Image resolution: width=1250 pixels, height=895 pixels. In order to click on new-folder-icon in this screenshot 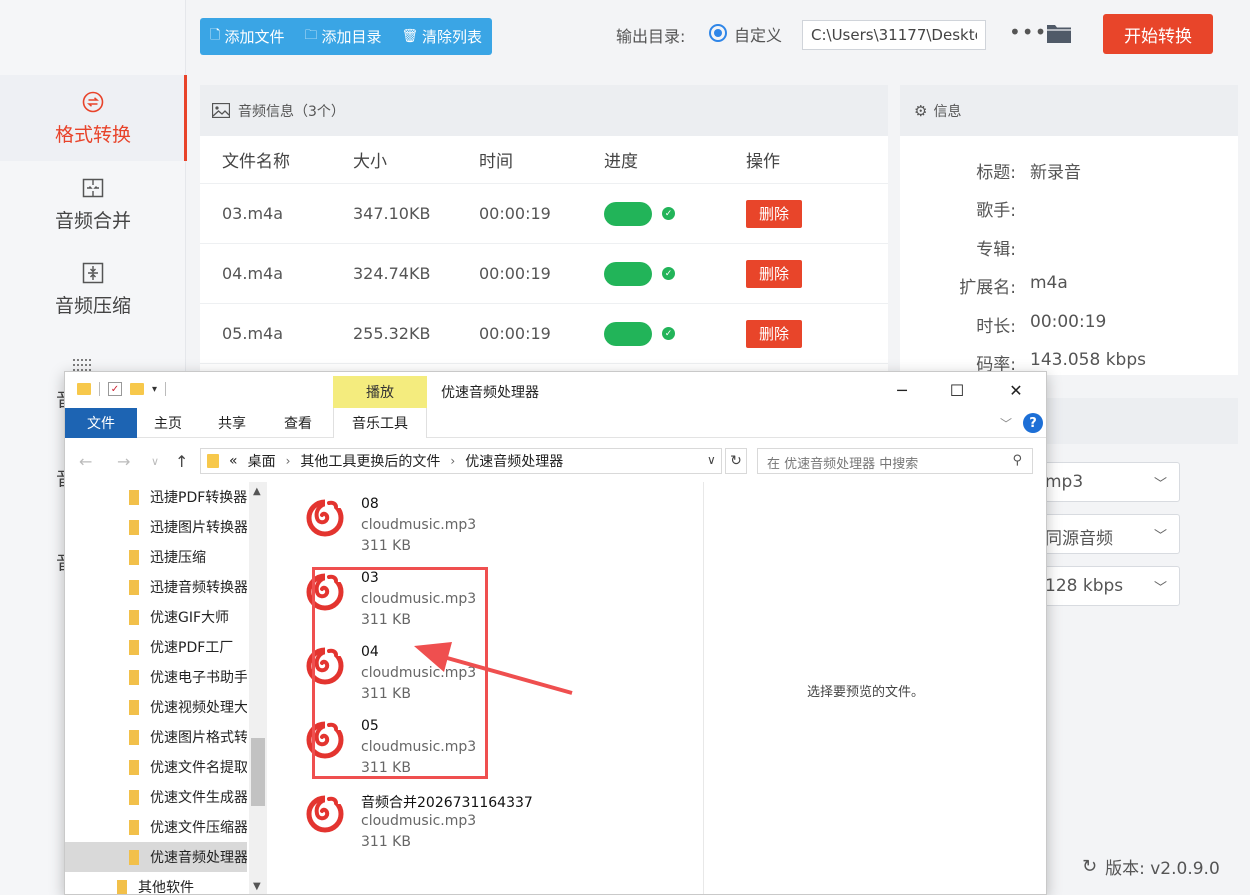, I will do `click(137, 389)`.